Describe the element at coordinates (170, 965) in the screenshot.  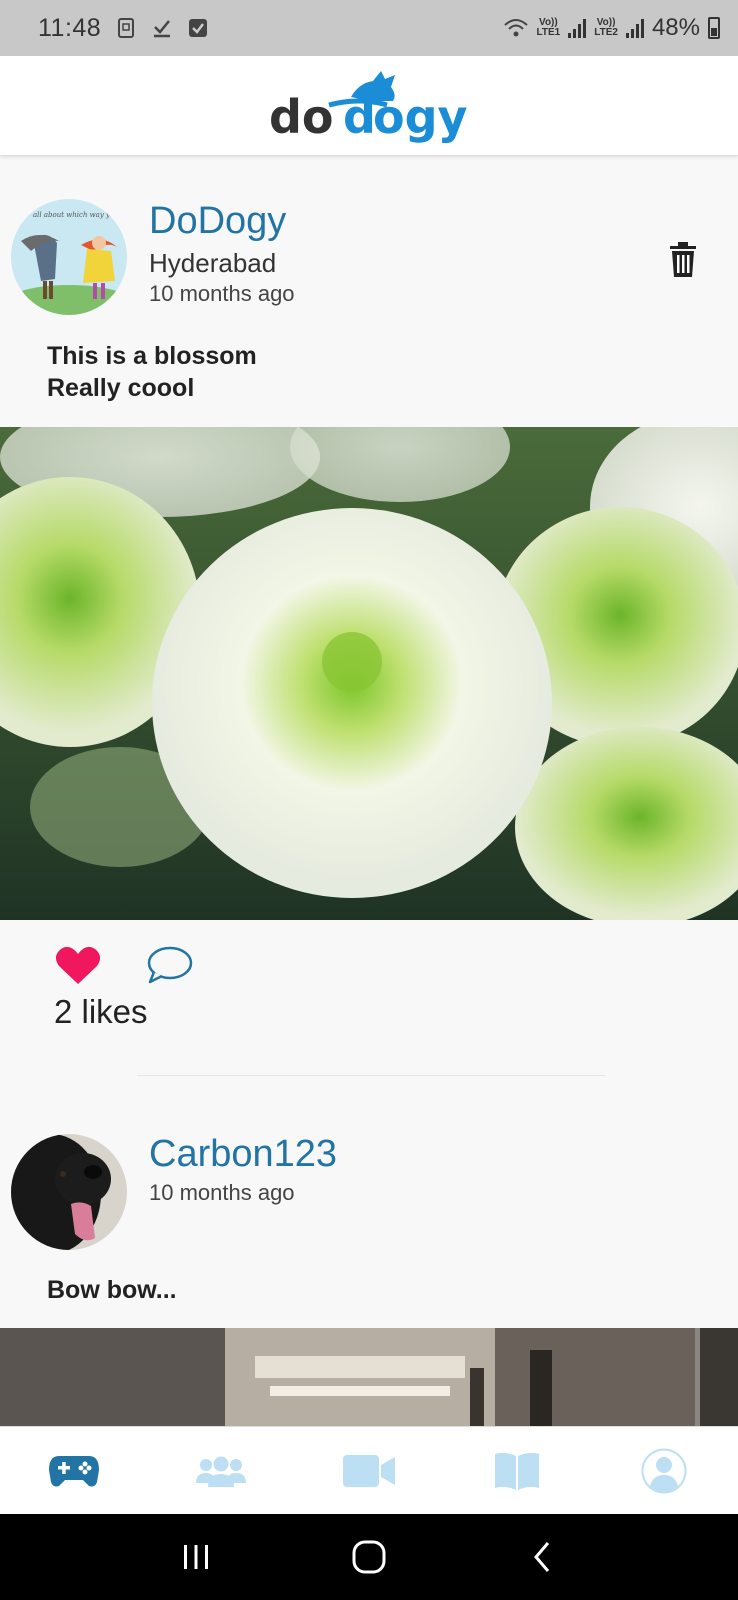
I see `comment-icon` at that location.